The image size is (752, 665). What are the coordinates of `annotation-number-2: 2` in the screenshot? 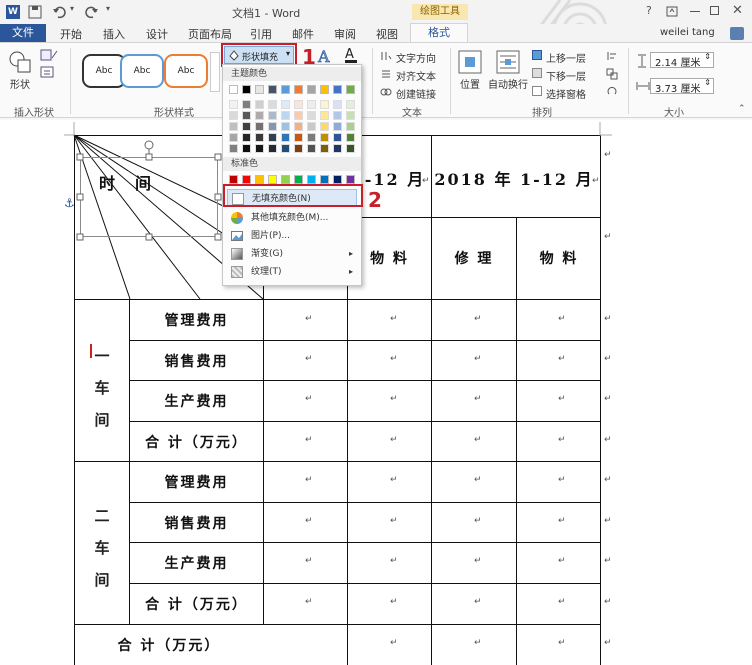 It's located at (375, 200).